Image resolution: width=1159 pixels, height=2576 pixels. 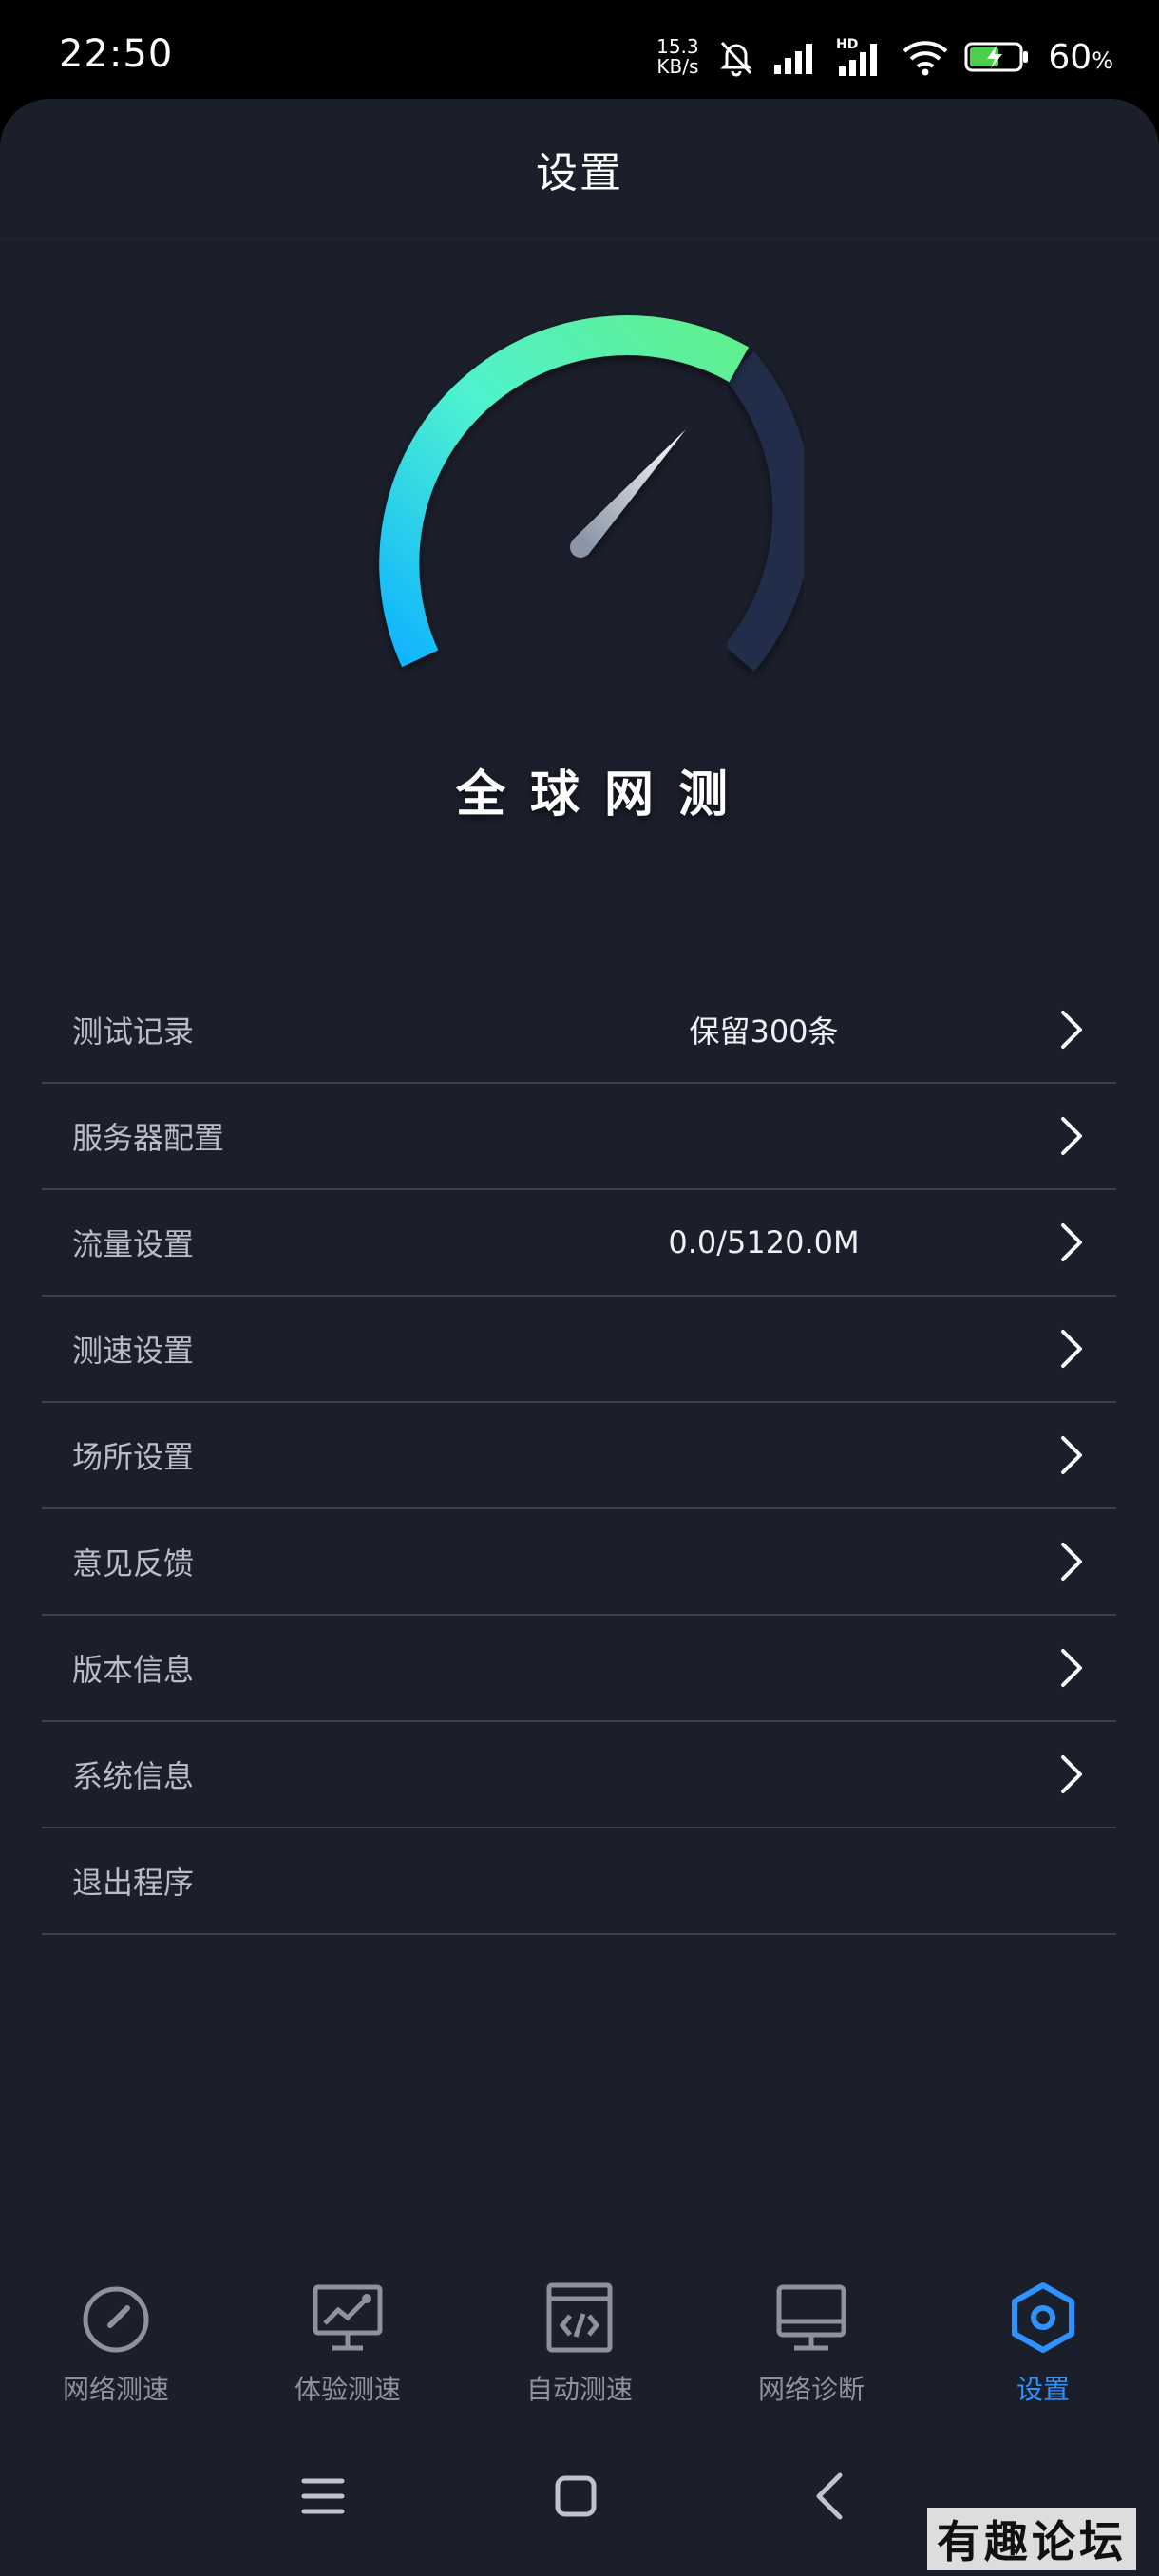 I want to click on page-title: 设置, so click(x=579, y=173).